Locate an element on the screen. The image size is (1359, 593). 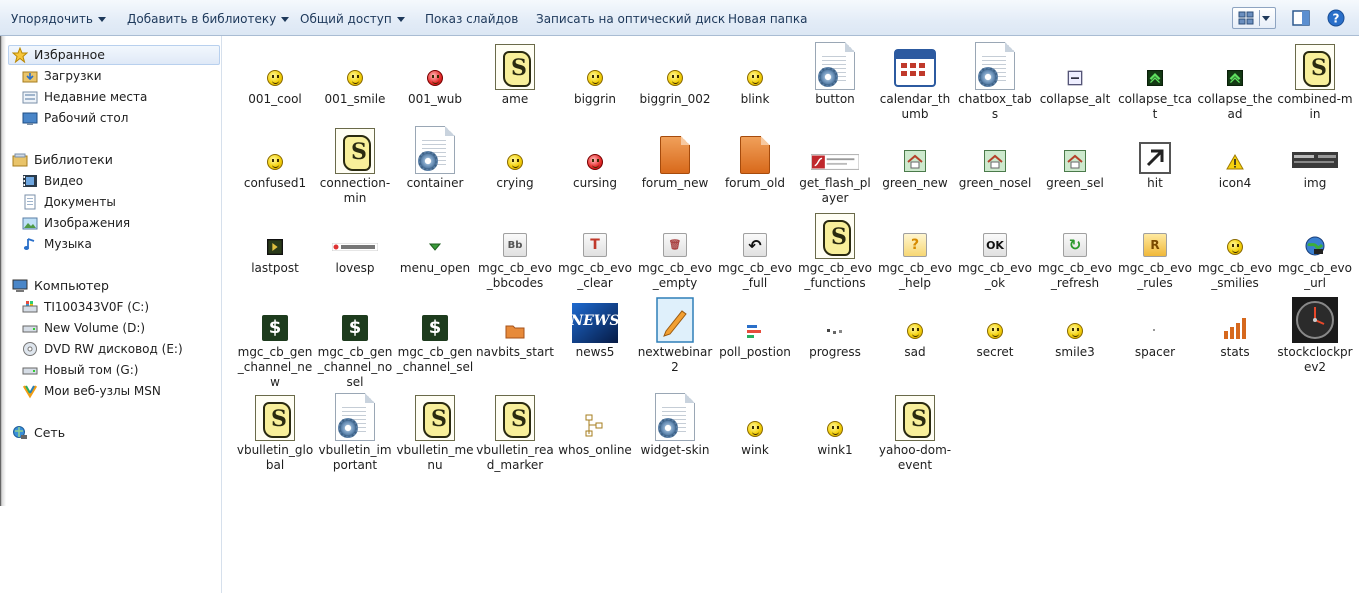
help-button: ? is located at coordinates (1336, 18).